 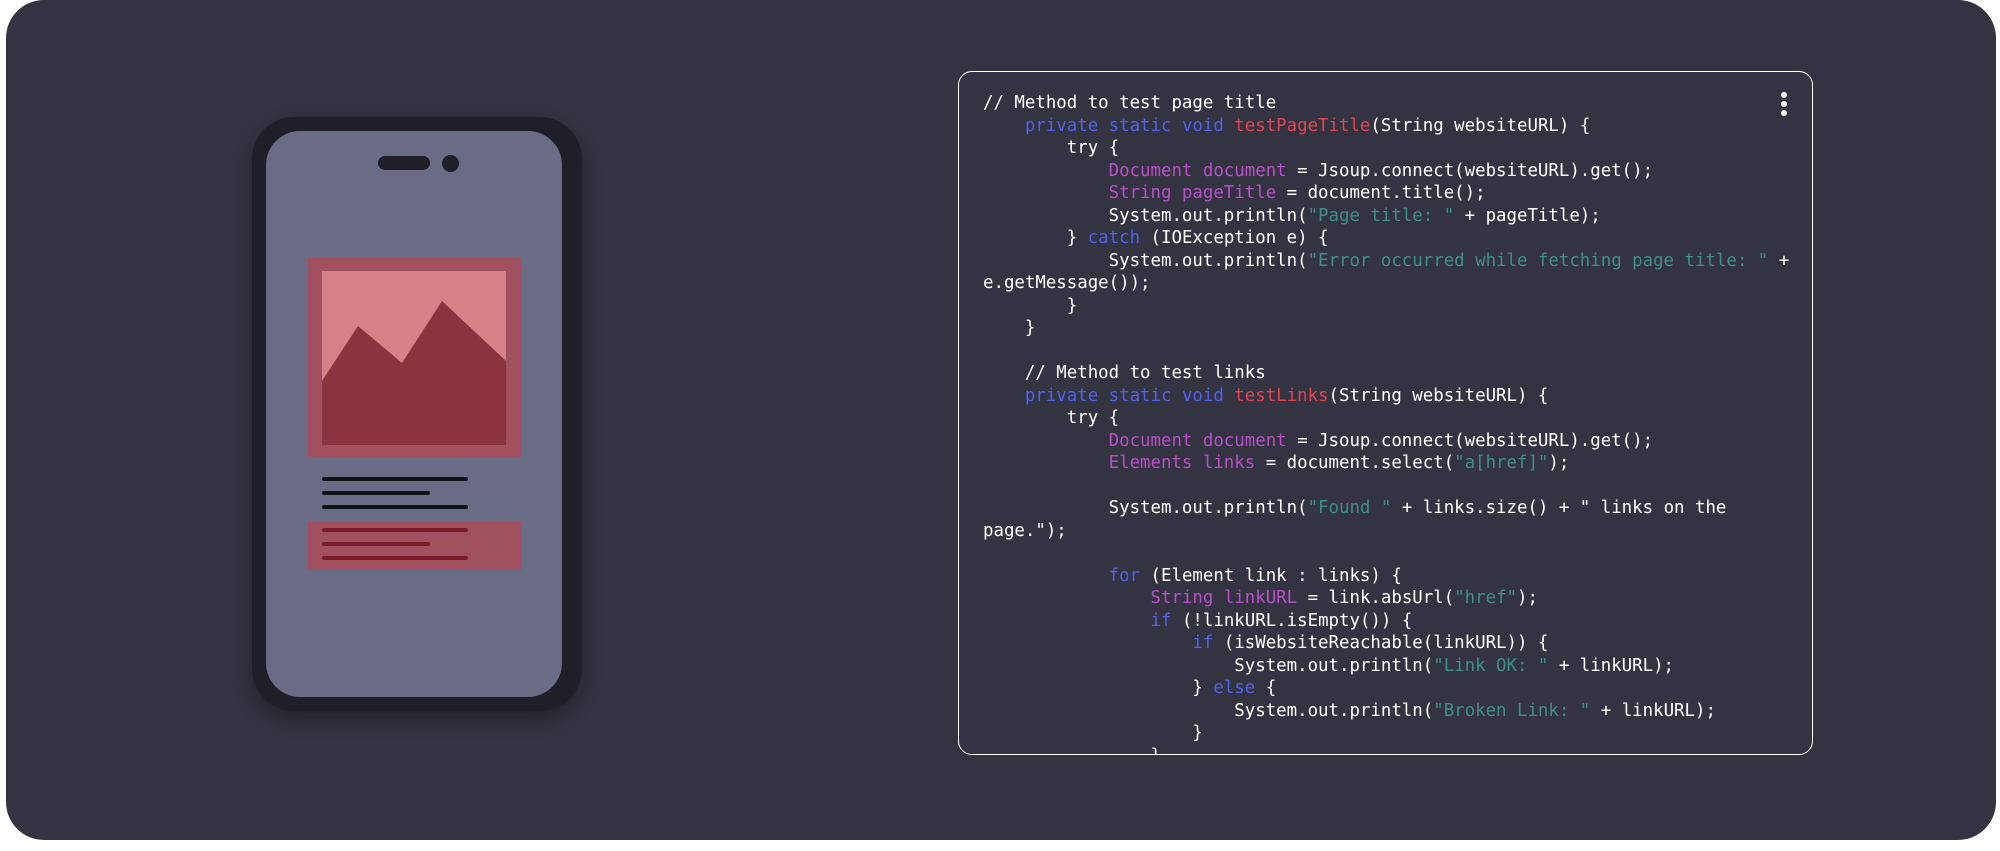 What do you see at coordinates (1381, 215) in the screenshot?
I see `code-token: "Page title: "` at bounding box center [1381, 215].